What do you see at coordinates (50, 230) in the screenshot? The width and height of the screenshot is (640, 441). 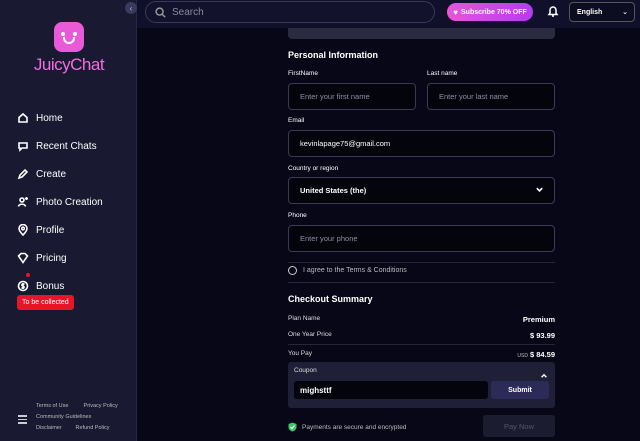 I see `sidebar-item-label: Profile` at bounding box center [50, 230].